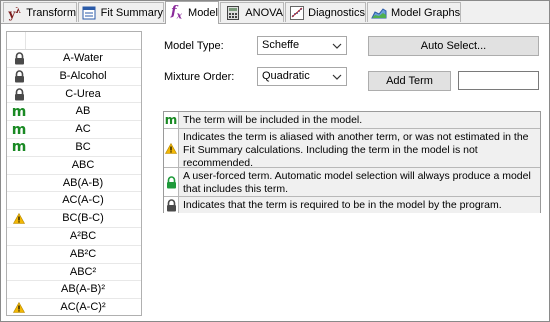  I want to click on legend-text: The term will be included in the model., so click(273, 120).